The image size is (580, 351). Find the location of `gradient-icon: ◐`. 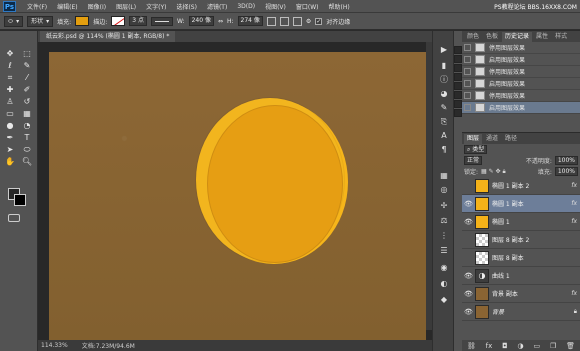

gradient-icon: ◐ is located at coordinates (444, 284).